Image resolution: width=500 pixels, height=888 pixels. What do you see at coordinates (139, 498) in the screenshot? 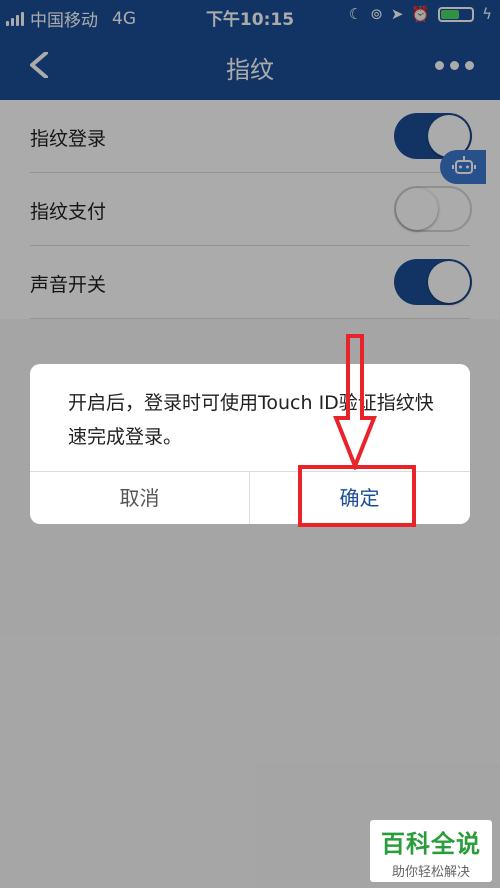
I see `cancel-button: 取消` at bounding box center [139, 498].